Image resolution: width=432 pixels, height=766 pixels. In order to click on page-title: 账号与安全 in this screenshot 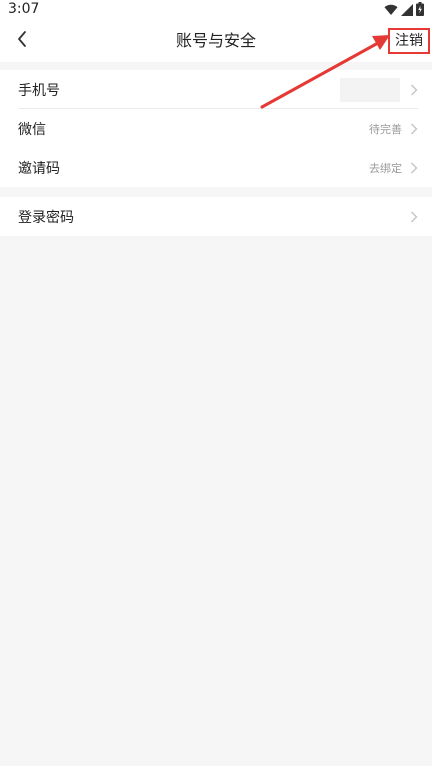, I will do `click(215, 40)`.